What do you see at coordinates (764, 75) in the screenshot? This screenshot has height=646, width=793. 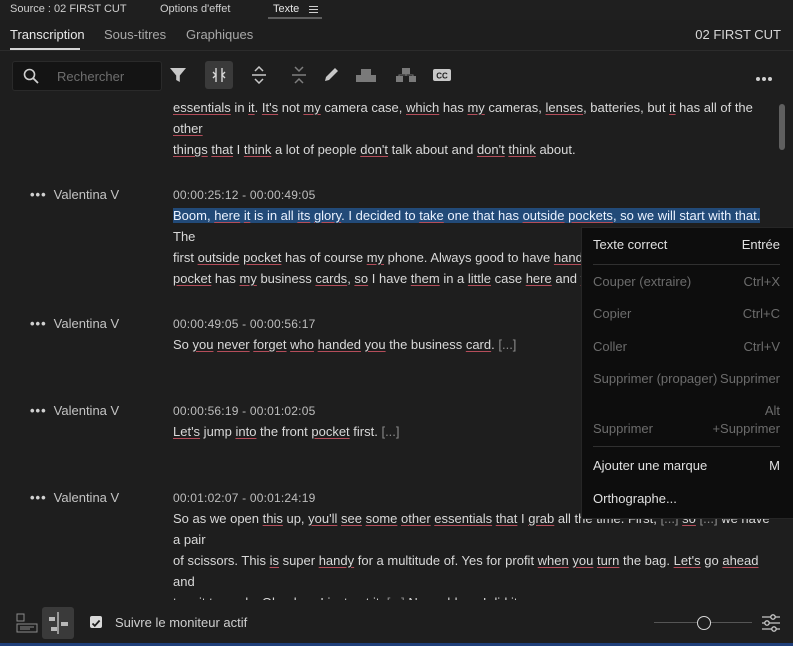 I see `more-icon` at bounding box center [764, 75].